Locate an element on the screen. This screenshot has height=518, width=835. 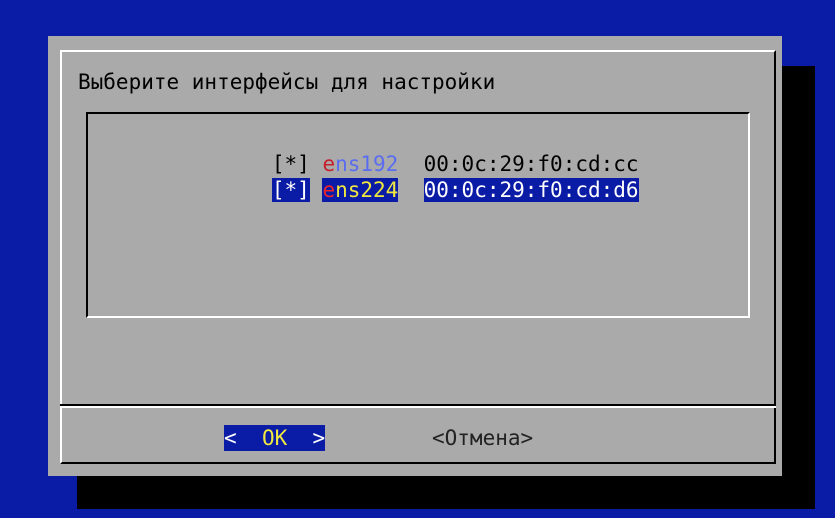
ok-button-label: OK is located at coordinates (274, 438).